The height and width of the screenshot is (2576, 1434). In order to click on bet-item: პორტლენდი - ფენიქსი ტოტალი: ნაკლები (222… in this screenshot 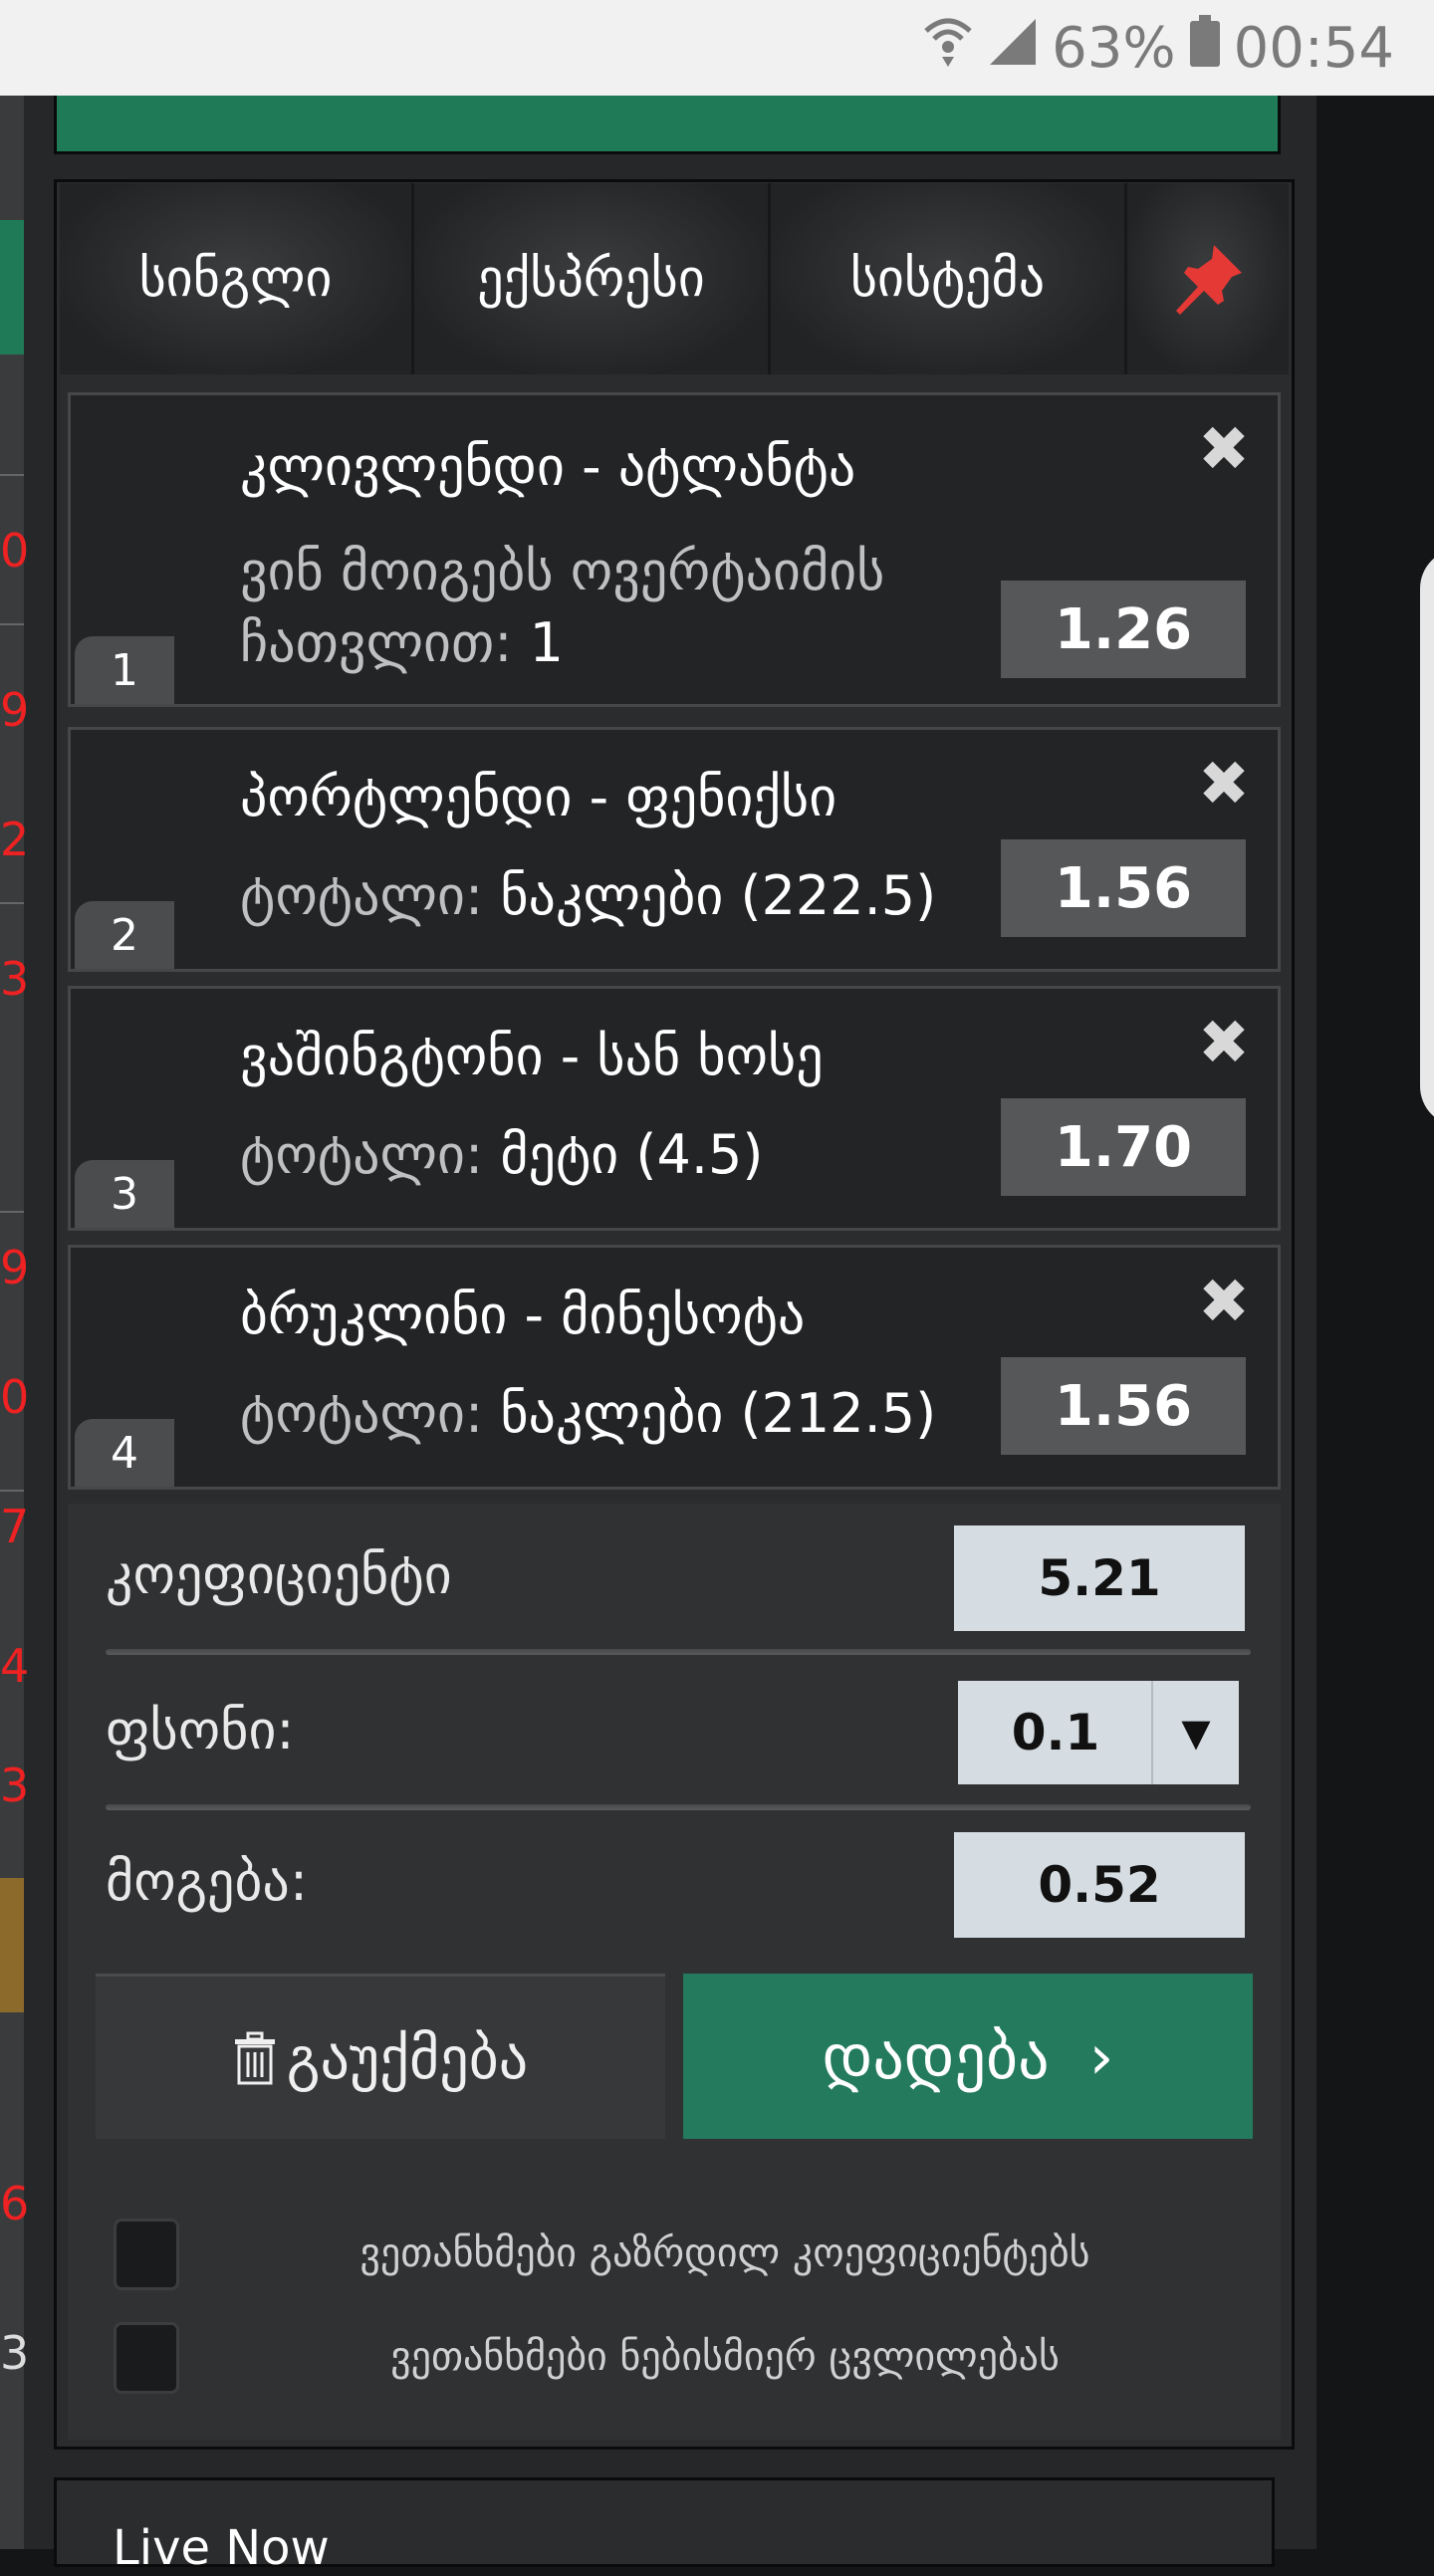, I will do `click(674, 849)`.